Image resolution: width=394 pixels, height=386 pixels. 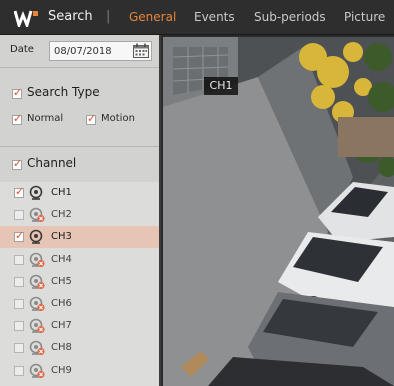 I want to click on channel-section: ✓ Channel, so click(x=79, y=165).